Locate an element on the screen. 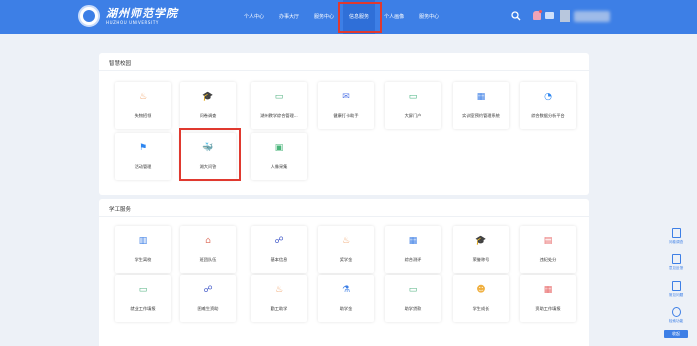  document-icon: ▤ is located at coordinates (548, 241).